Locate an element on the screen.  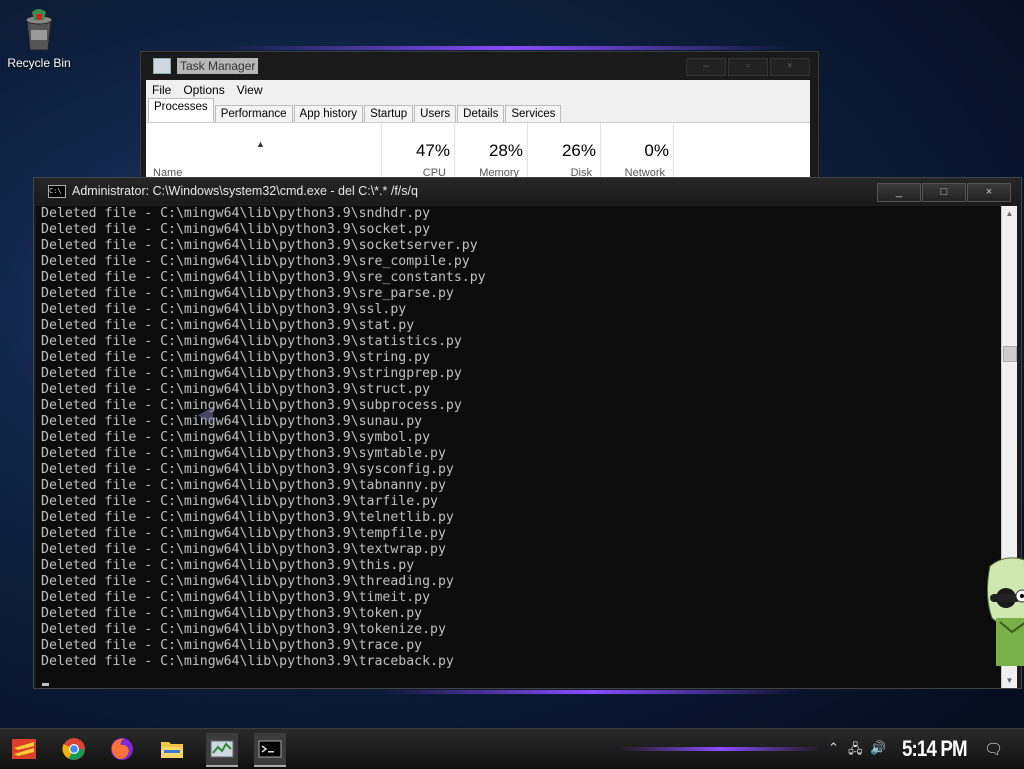
minimize-button: _ is located at coordinates (899, 192).